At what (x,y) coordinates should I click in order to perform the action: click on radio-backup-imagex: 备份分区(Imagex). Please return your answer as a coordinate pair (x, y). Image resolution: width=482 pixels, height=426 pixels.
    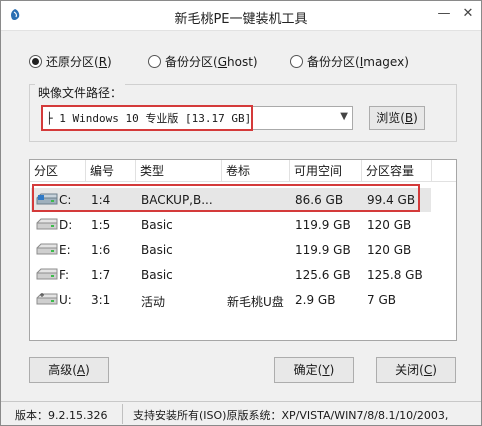
    Looking at the image, I should click on (349, 61).